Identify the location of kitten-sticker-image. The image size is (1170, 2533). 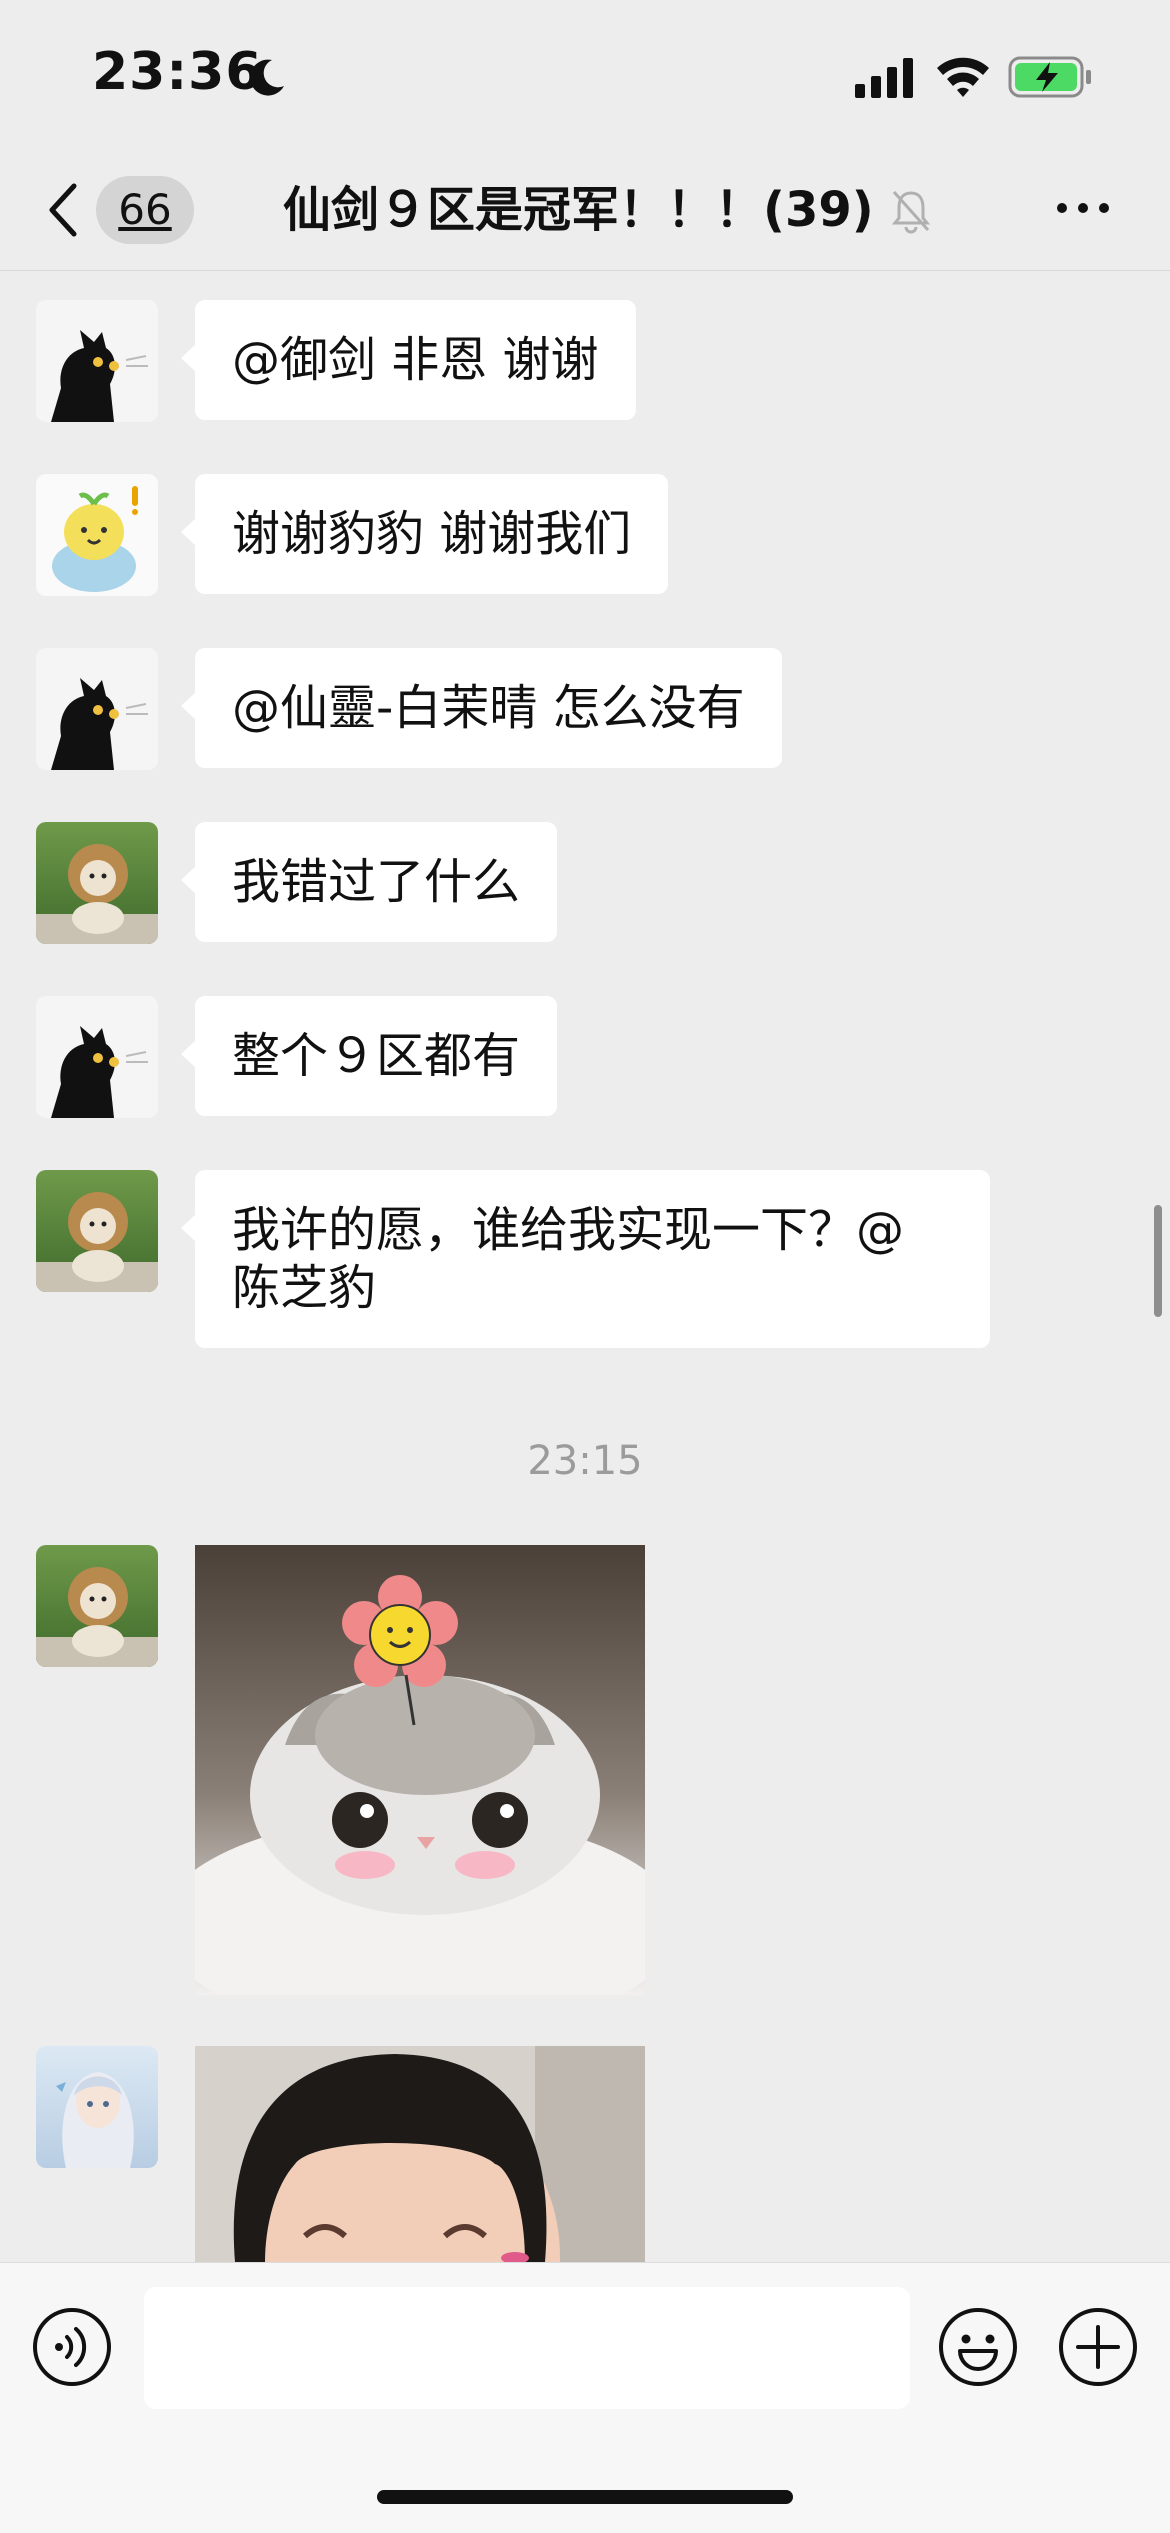
(420, 1770).